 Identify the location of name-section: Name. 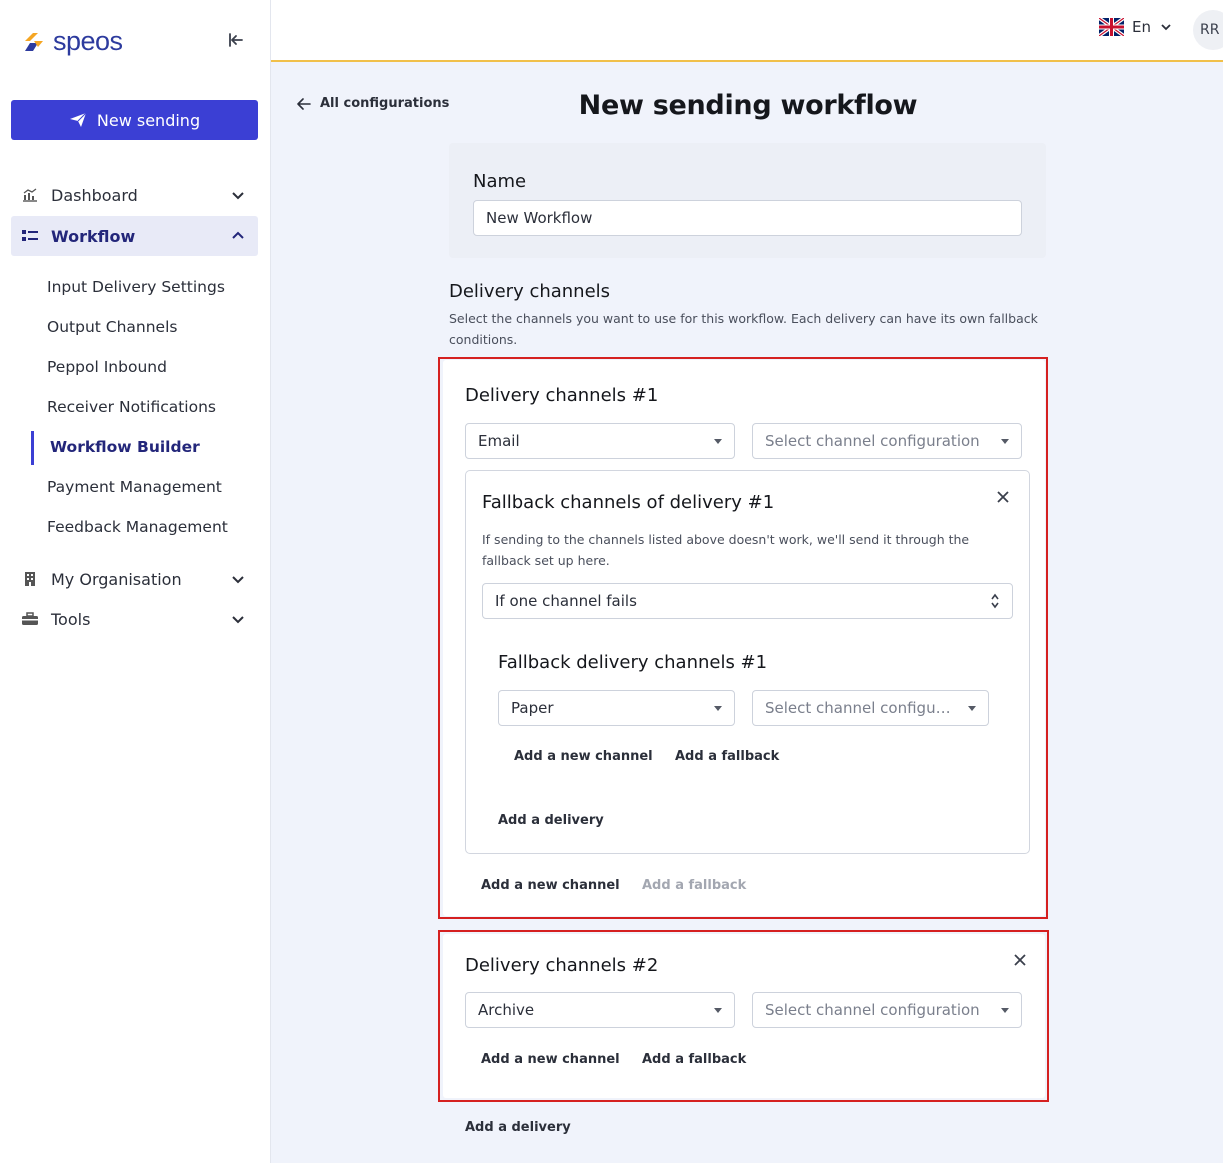
(747, 200).